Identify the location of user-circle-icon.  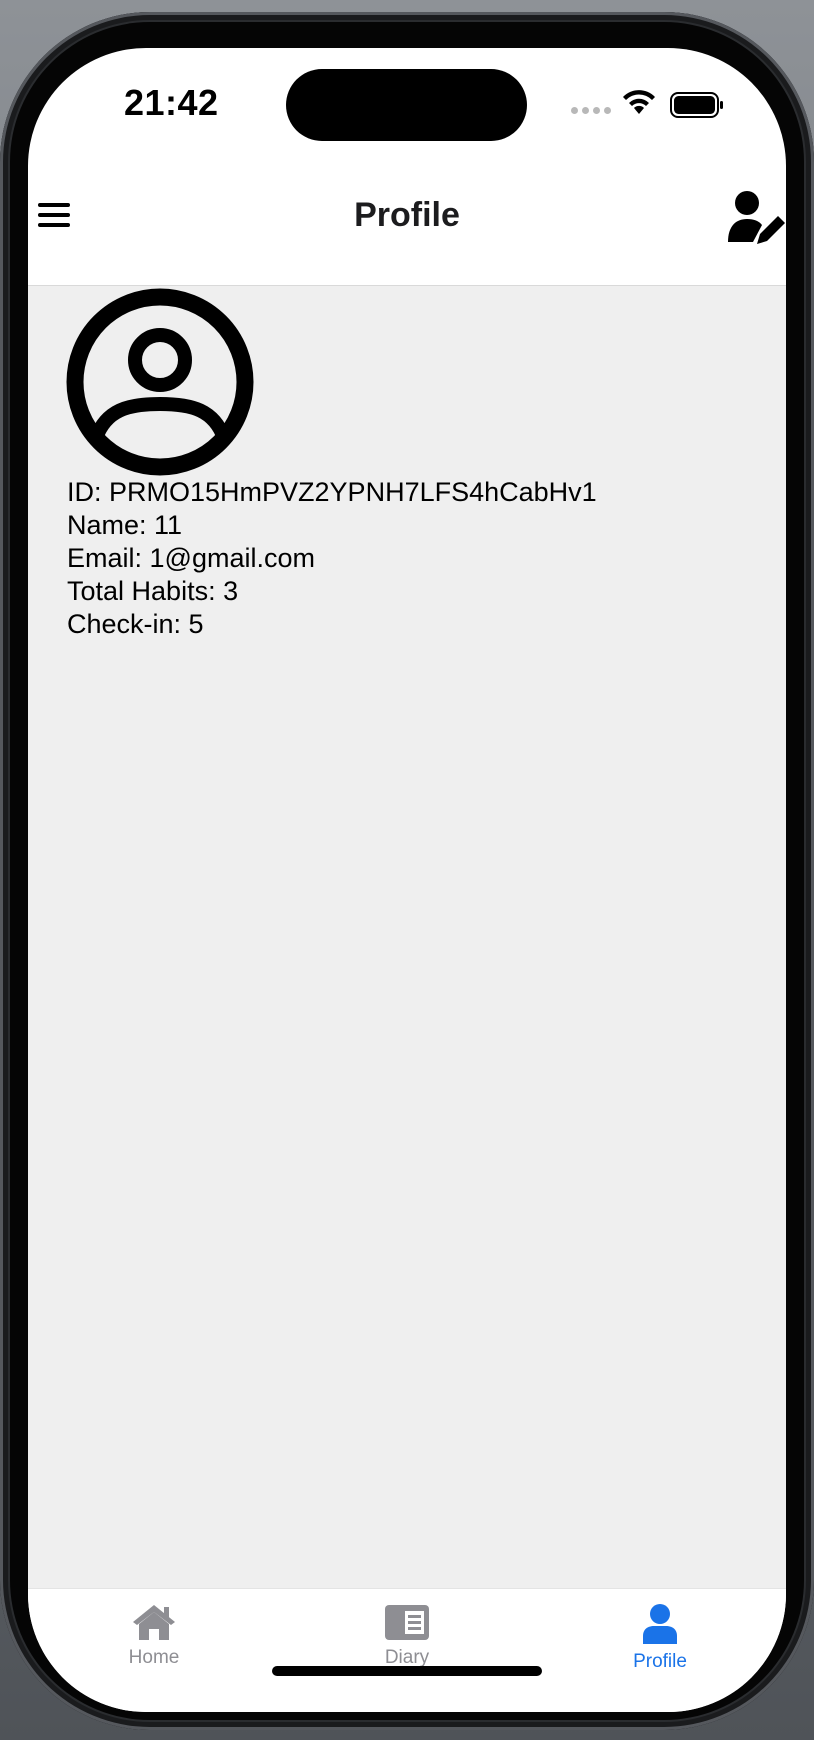
(160, 382).